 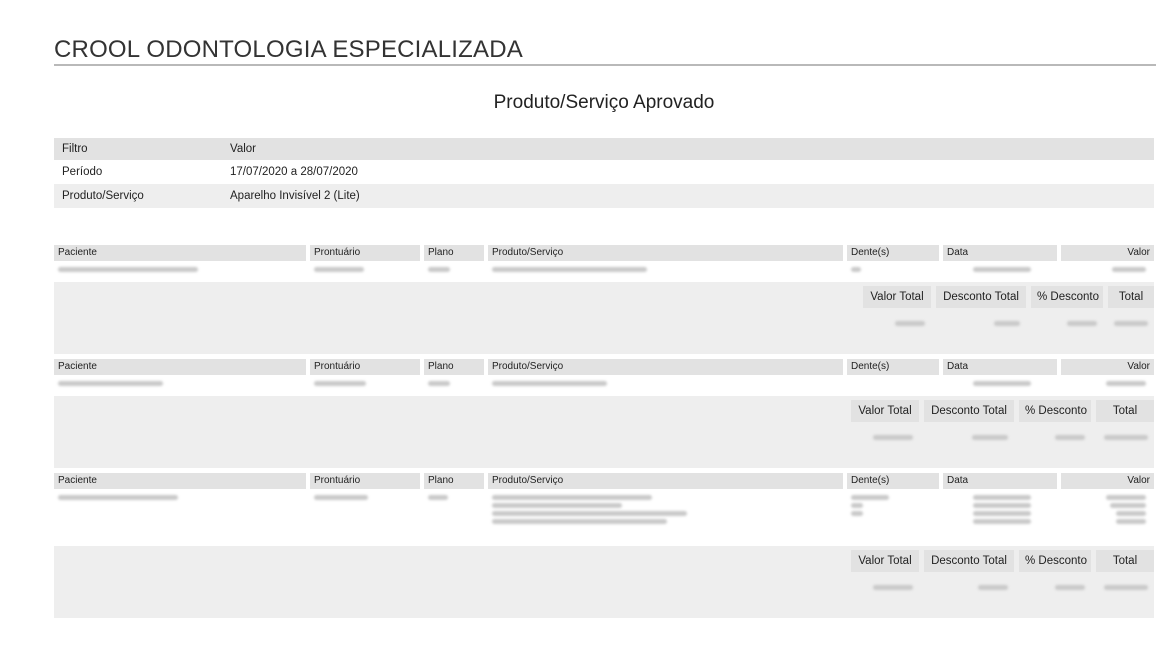 I want to click on filter-label: Produto/Serviço, so click(x=103, y=196).